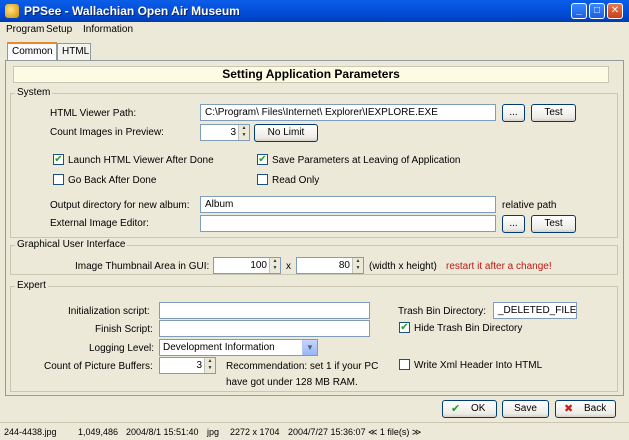 The height and width of the screenshot is (440, 629). I want to click on thumb-height-spinner: 80 ▲ ▼, so click(330, 265).